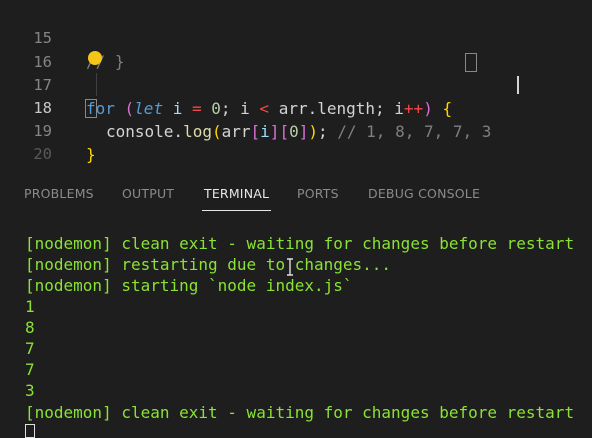 The width and height of the screenshot is (592, 438). I want to click on code-text: for (let i = 0; i < arr.length; i++) {, so click(269, 108).